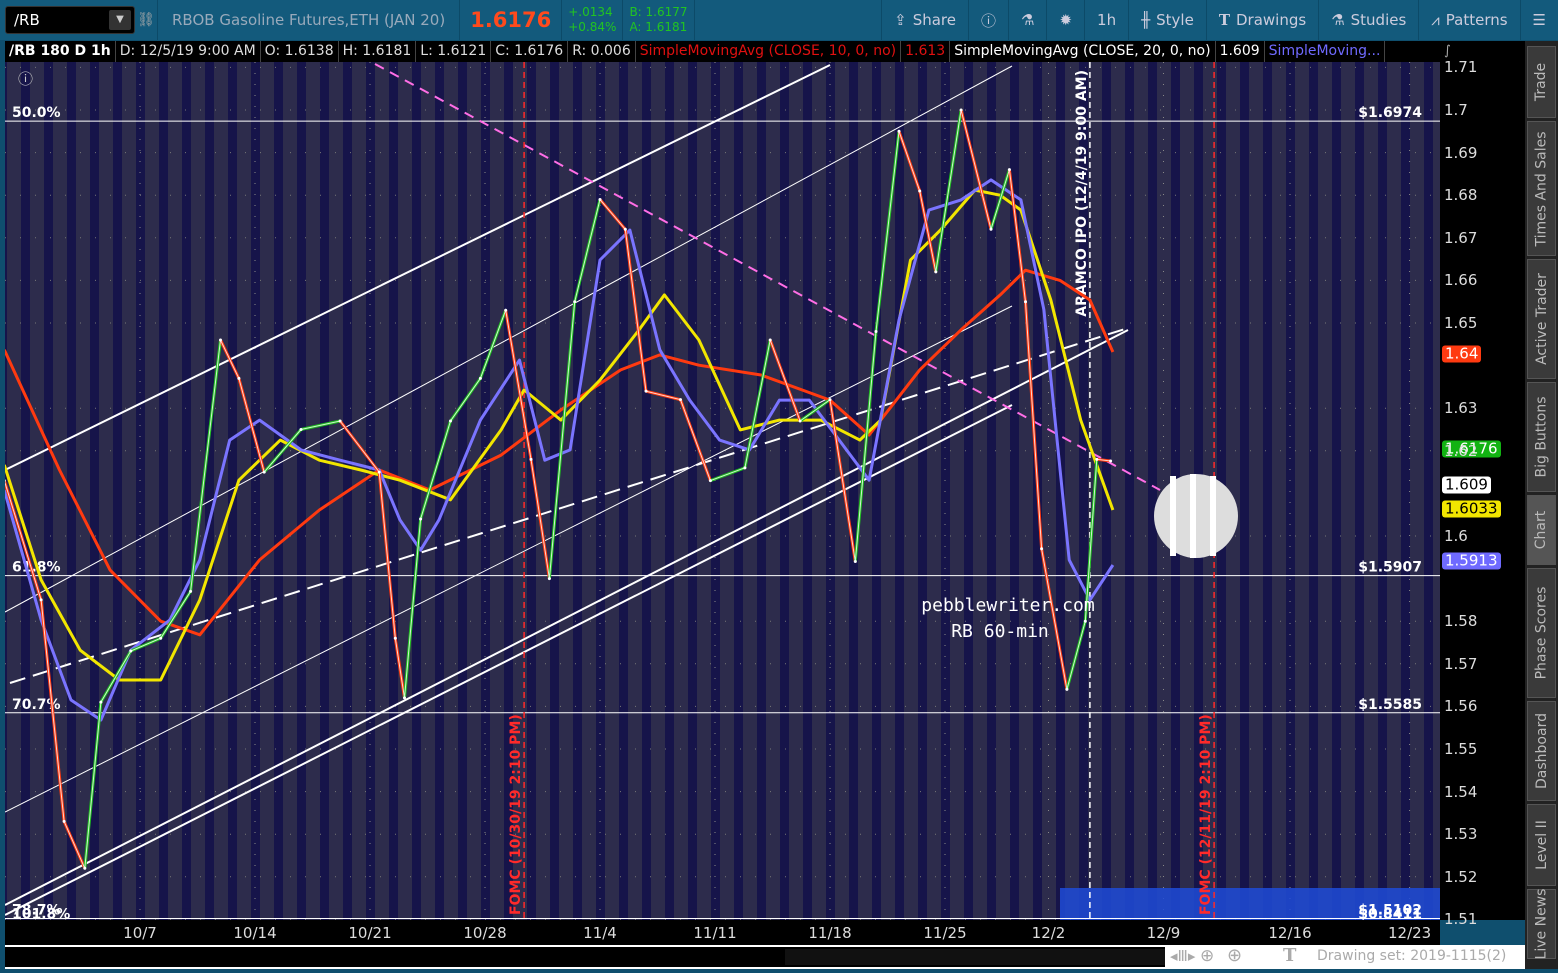 Image resolution: width=1558 pixels, height=973 pixels. I want to click on sidebar-tab-label: Phase Scores, so click(1541, 633).